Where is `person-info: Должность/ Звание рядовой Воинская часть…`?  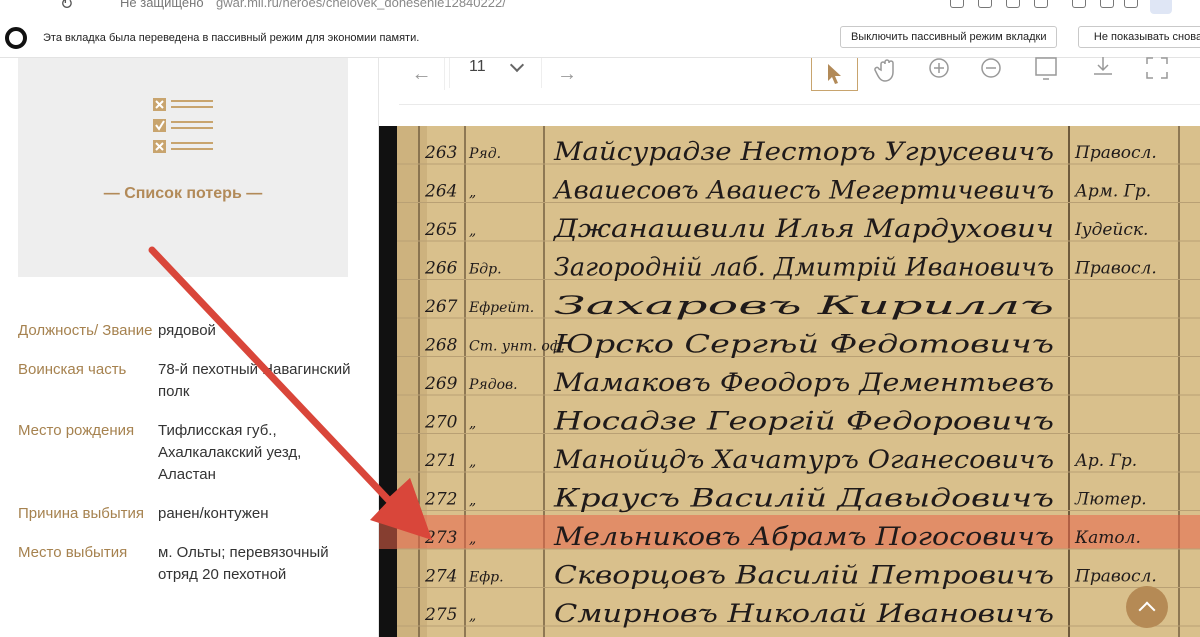 person-info: Должность/ Звание рядовой Воинская часть… is located at coordinates (188, 461).